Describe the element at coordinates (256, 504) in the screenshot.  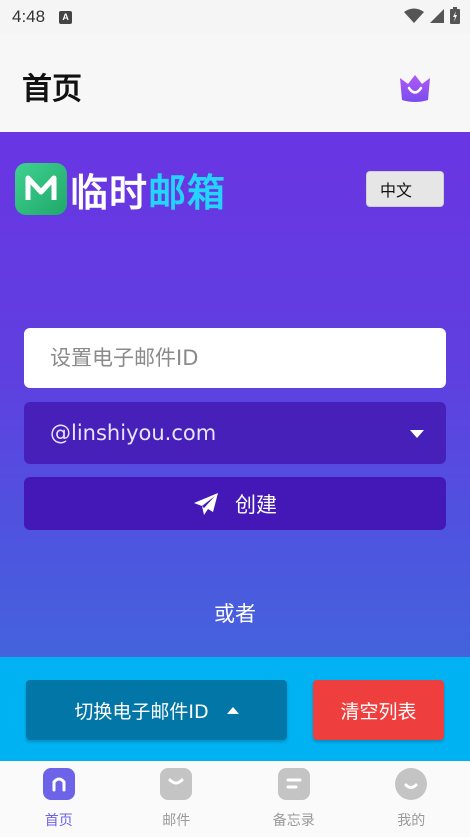
I see `create-button-label: 创建` at that location.